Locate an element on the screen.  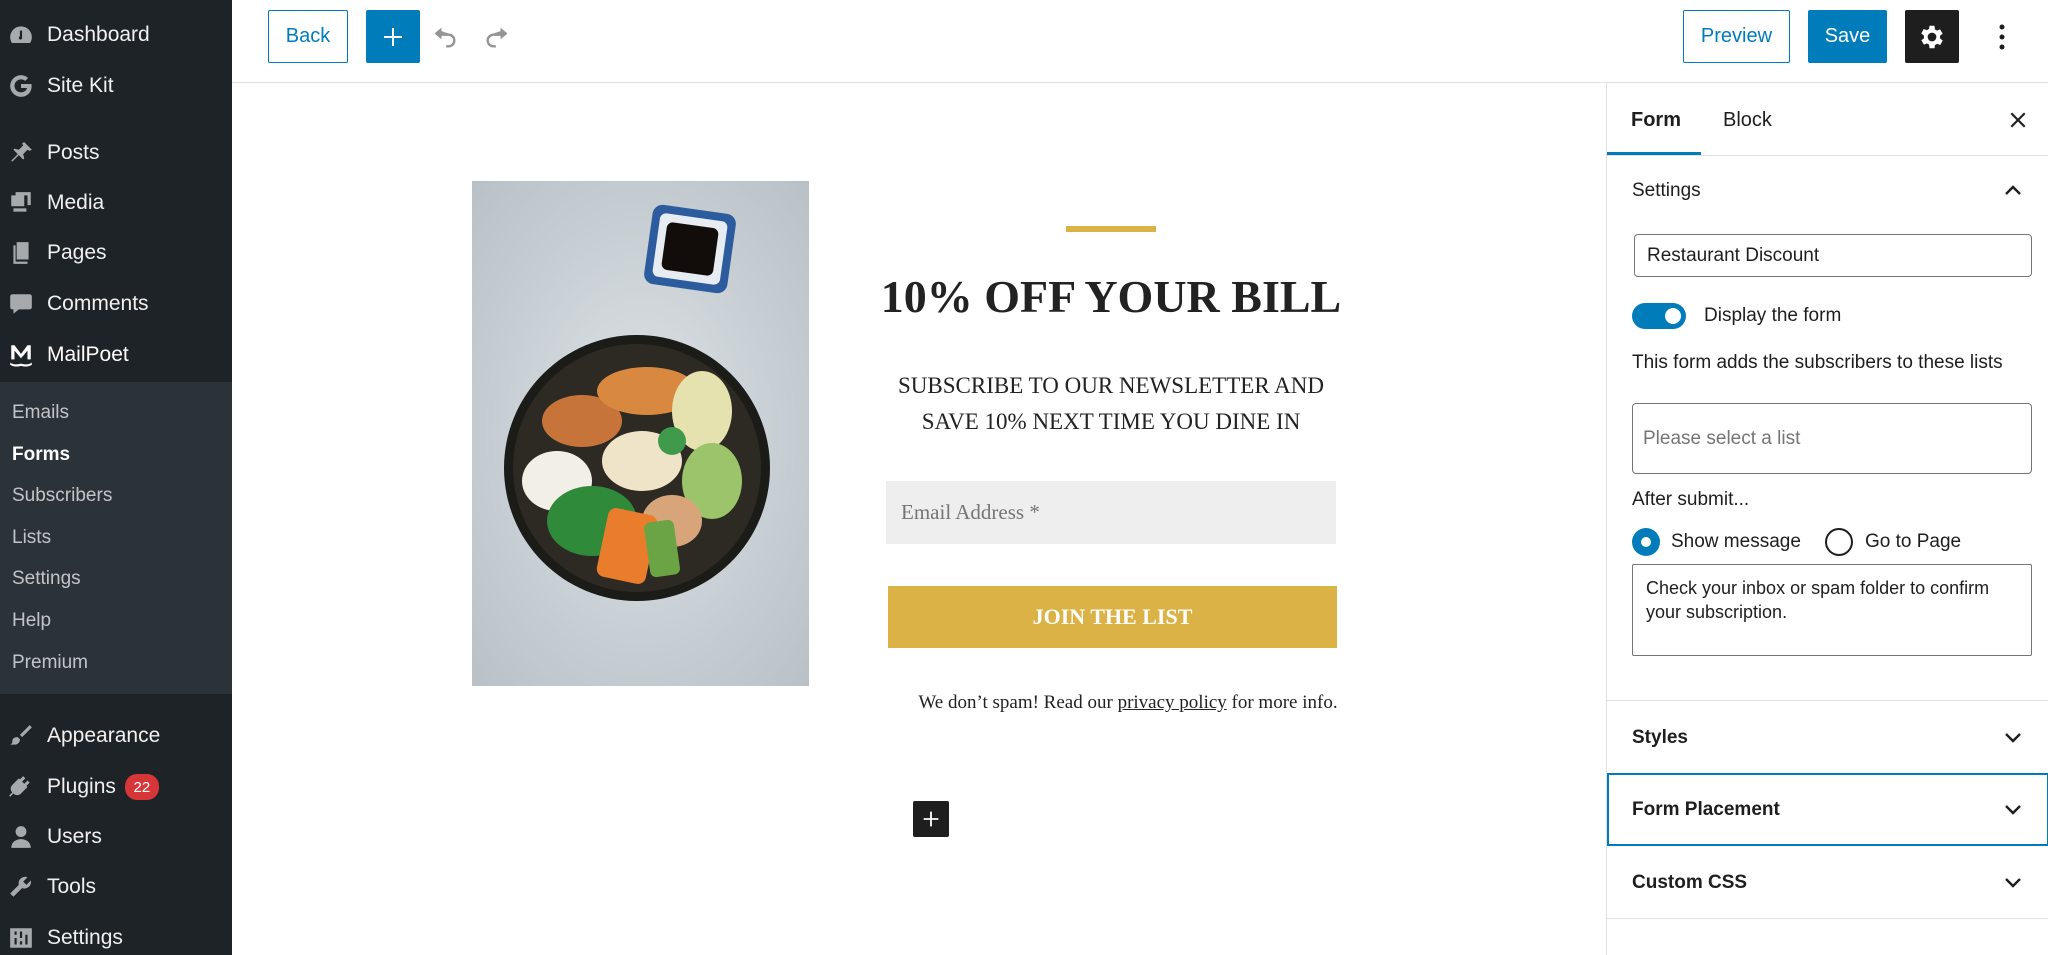
media-icon is located at coordinates (21, 203).